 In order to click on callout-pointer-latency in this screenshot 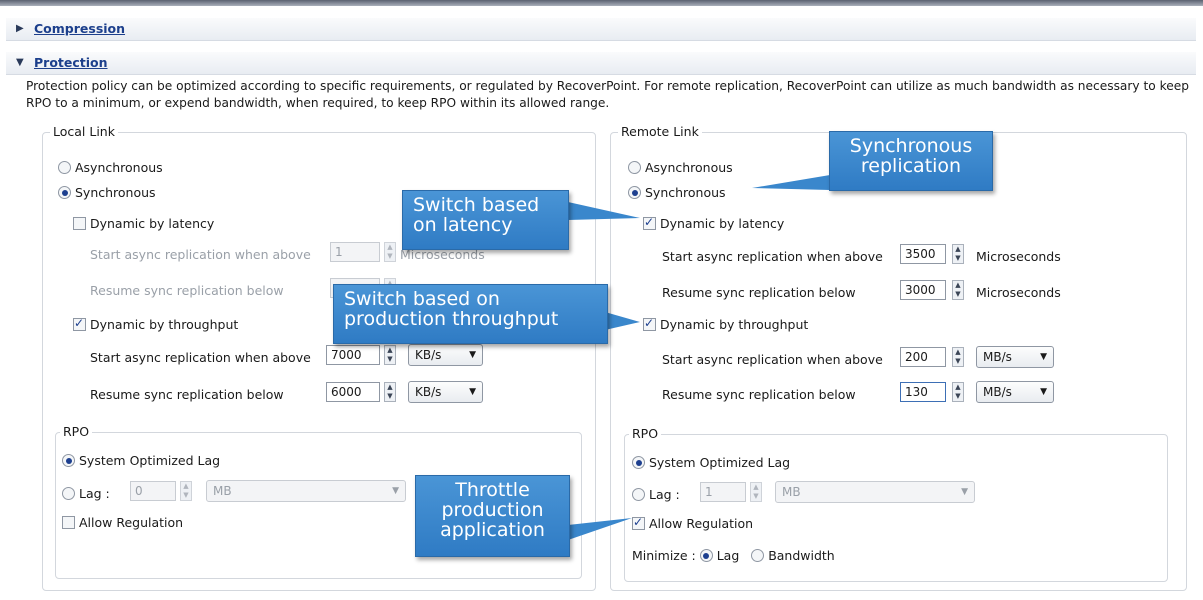, I will do `click(604, 211)`.